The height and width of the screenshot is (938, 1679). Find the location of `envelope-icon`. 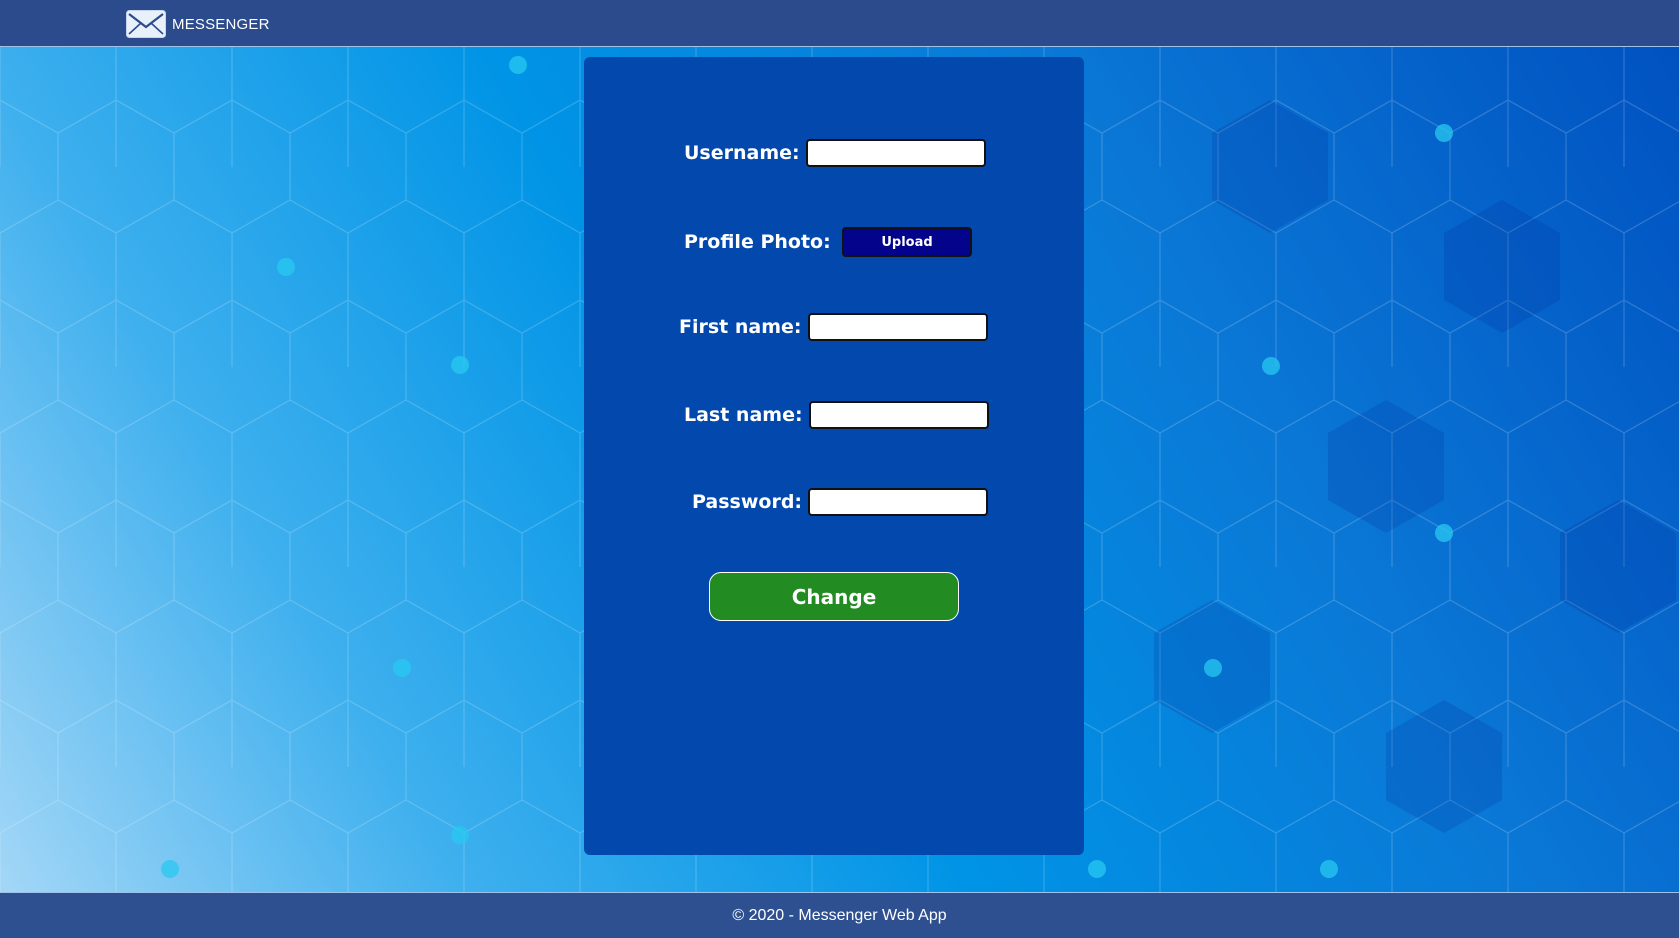

envelope-icon is located at coordinates (146, 24).